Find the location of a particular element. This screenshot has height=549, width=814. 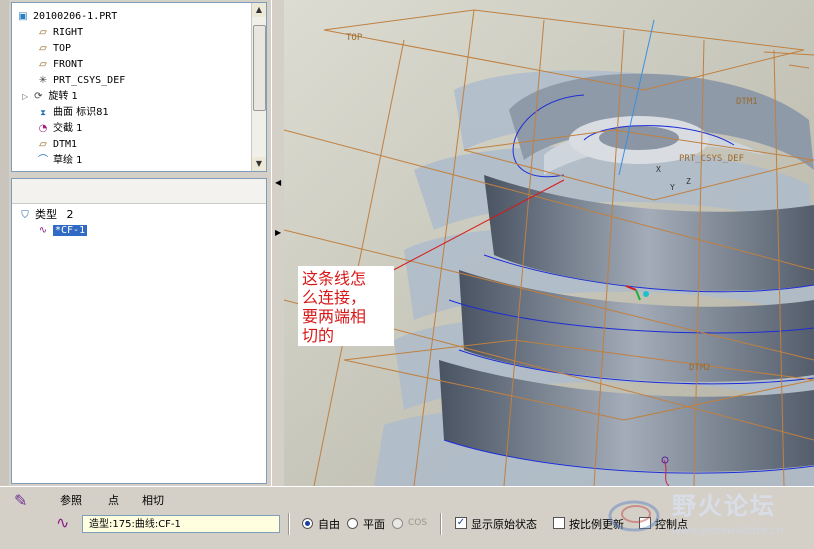

part-icon: ▣ is located at coordinates (23, 16).